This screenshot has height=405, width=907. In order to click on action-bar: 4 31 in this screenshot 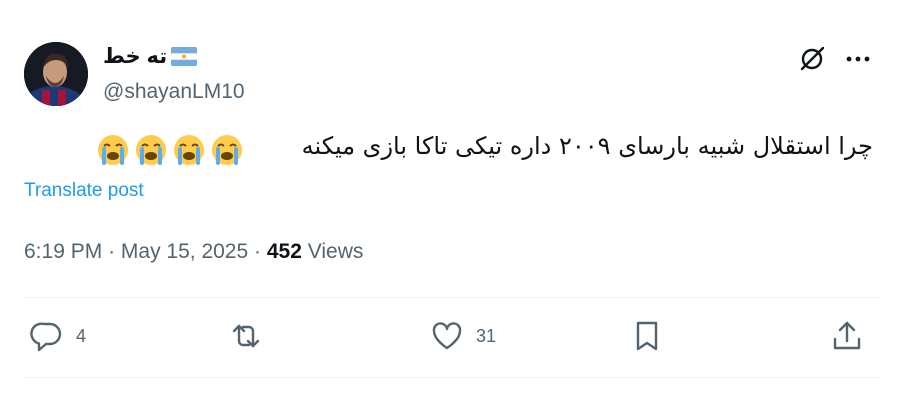, I will do `click(453, 336)`.